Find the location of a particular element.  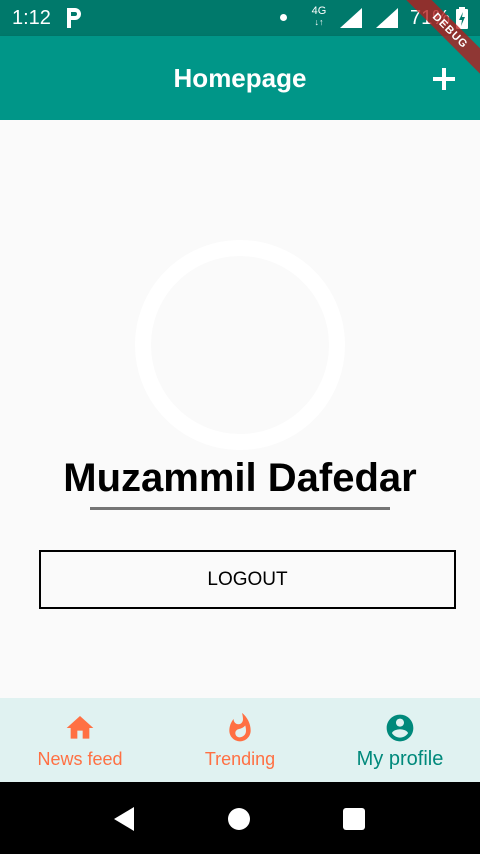

home-icon is located at coordinates (80, 727).